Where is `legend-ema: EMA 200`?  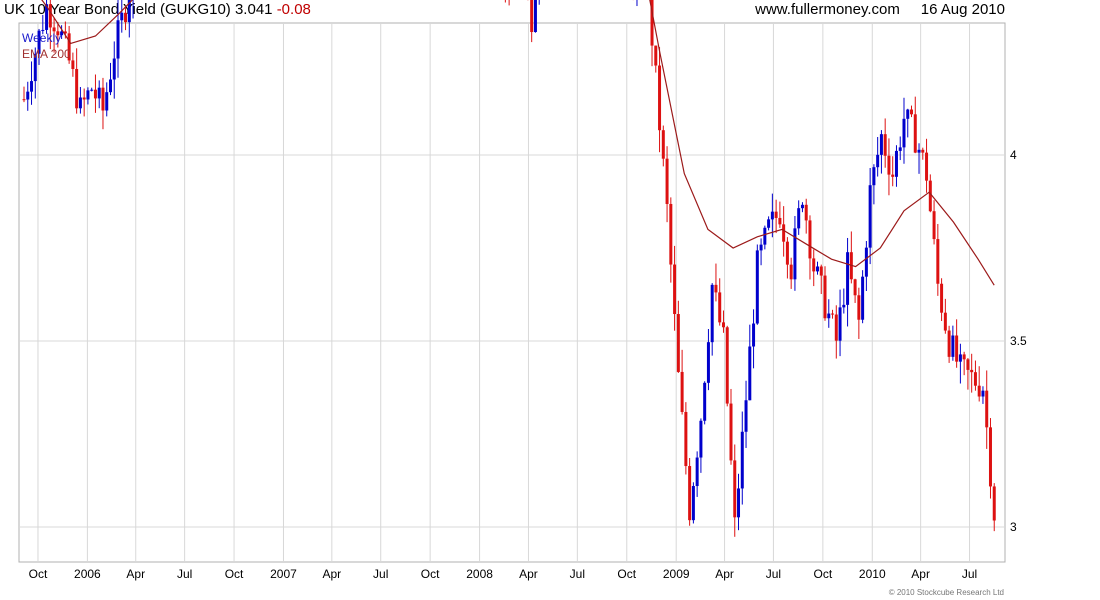 legend-ema: EMA 200 is located at coordinates (46, 54).